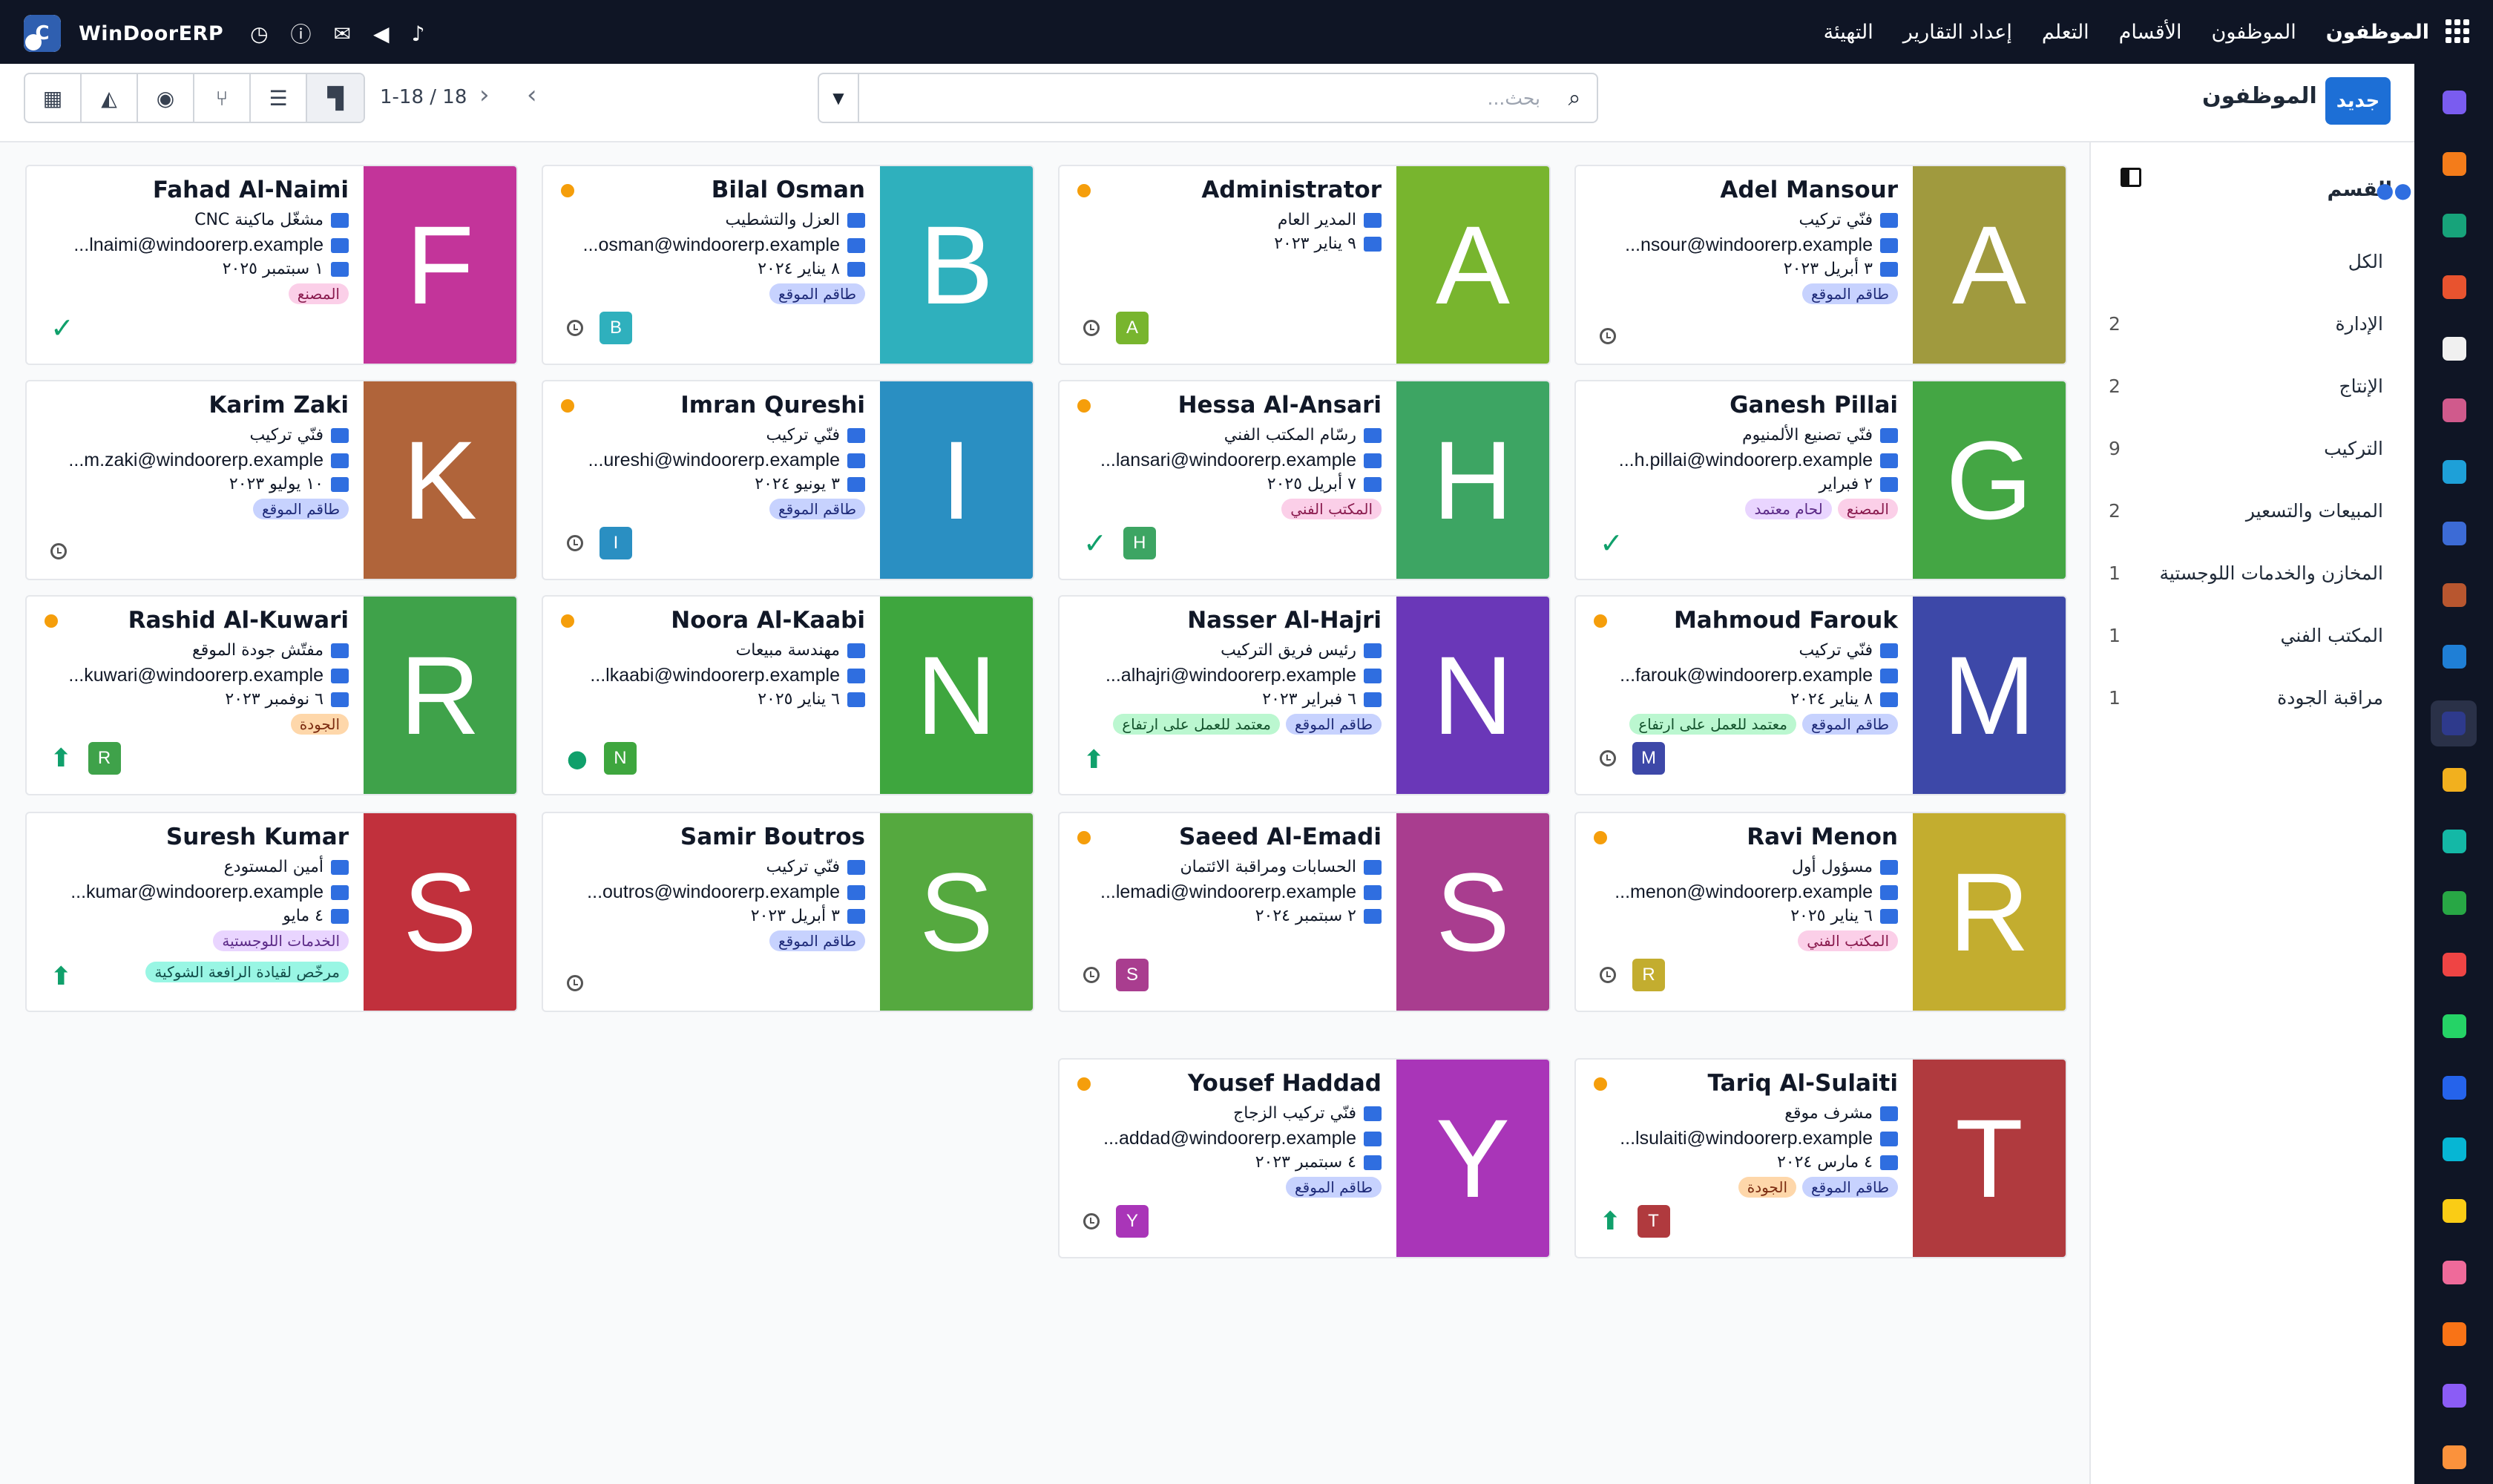 This screenshot has height=1484, width=2493. What do you see at coordinates (2065, 32) in the screenshot?
I see `menu-learning: التعلم` at bounding box center [2065, 32].